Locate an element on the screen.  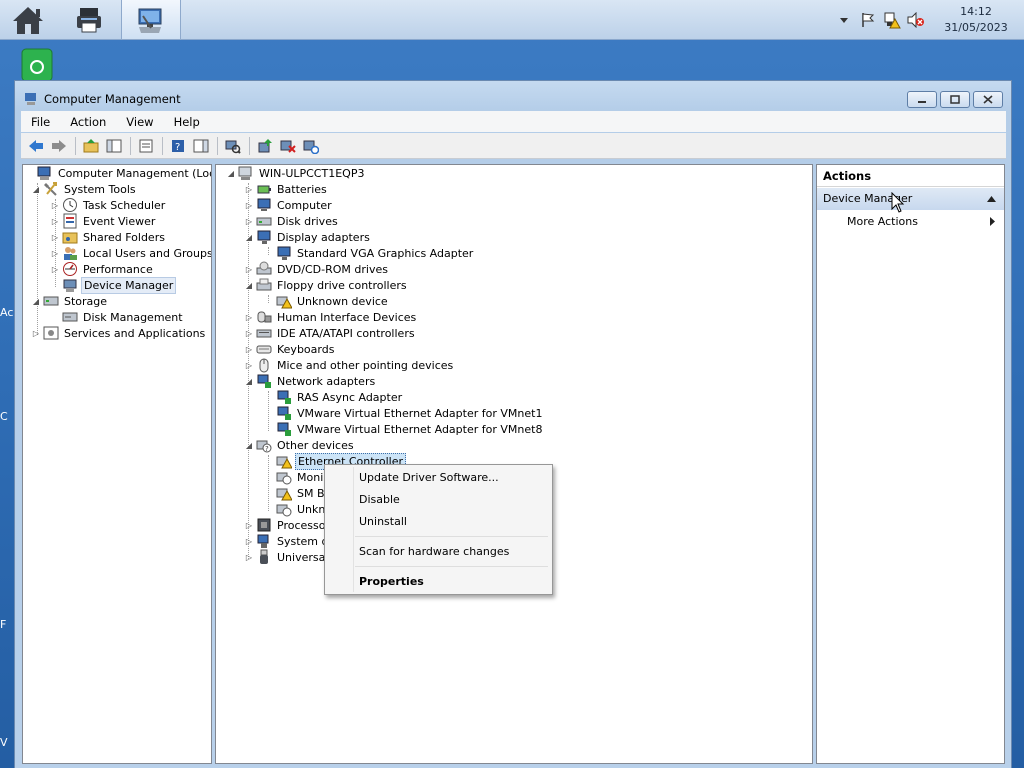
device-monitor-partial: Moni is located at coordinates (294, 477).